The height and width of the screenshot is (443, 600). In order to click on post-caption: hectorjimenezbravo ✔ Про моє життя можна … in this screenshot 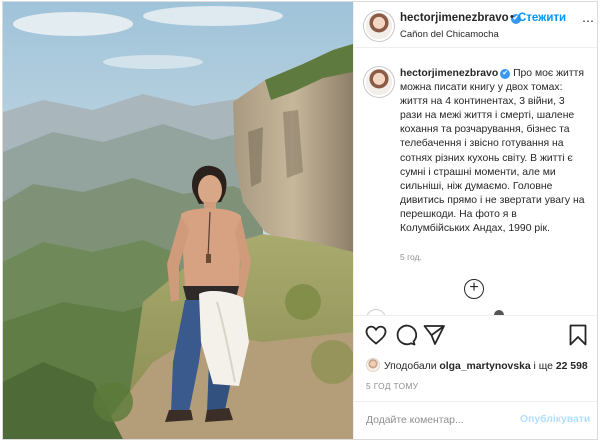, I will do `click(494, 151)`.